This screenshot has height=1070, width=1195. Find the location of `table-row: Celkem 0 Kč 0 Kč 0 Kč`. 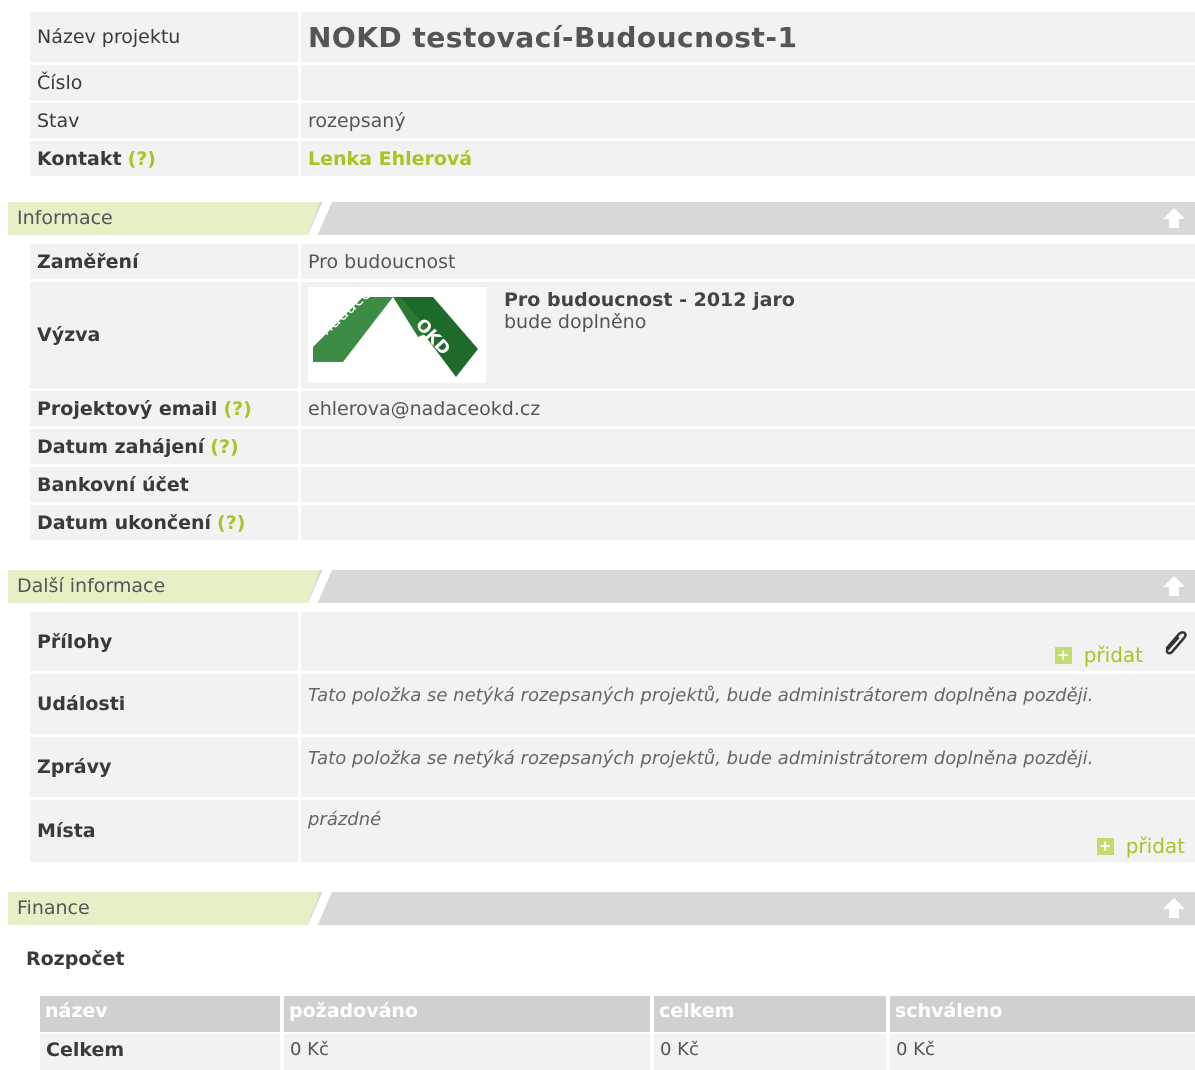

table-row: Celkem 0 Kč 0 Kč 0 Kč is located at coordinates (617, 1051).